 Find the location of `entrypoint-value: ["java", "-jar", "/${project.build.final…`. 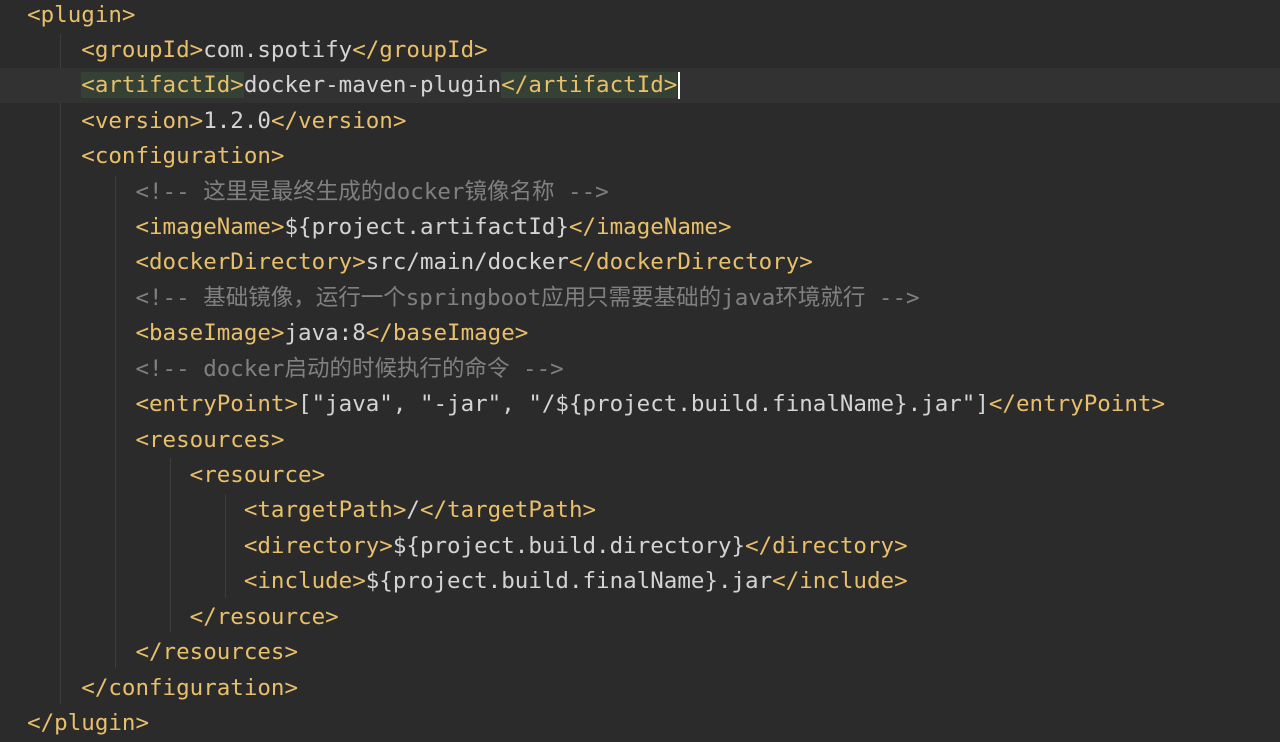

entrypoint-value: ["java", "-jar", "/${project.build.final… is located at coordinates (643, 404).